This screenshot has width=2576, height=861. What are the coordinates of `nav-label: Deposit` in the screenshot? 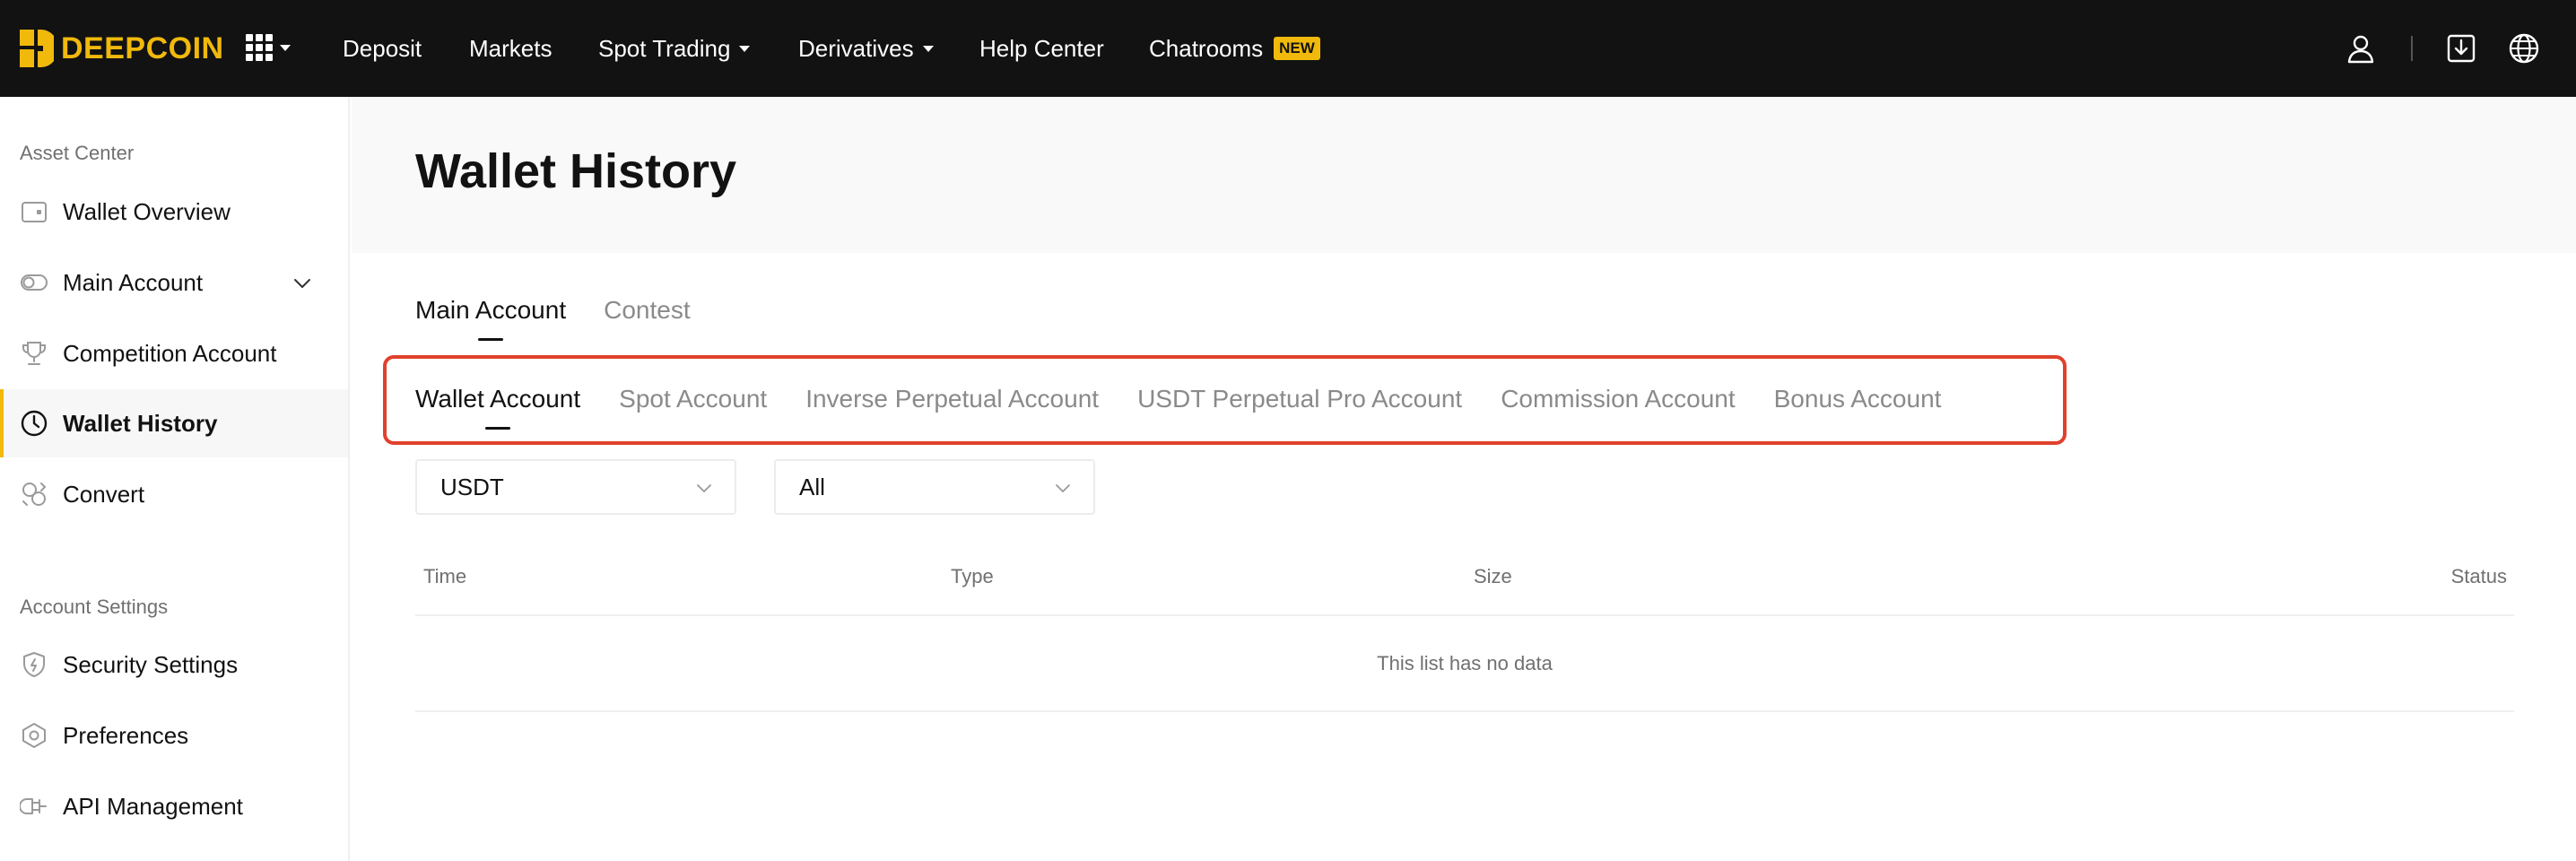 It's located at (382, 48).